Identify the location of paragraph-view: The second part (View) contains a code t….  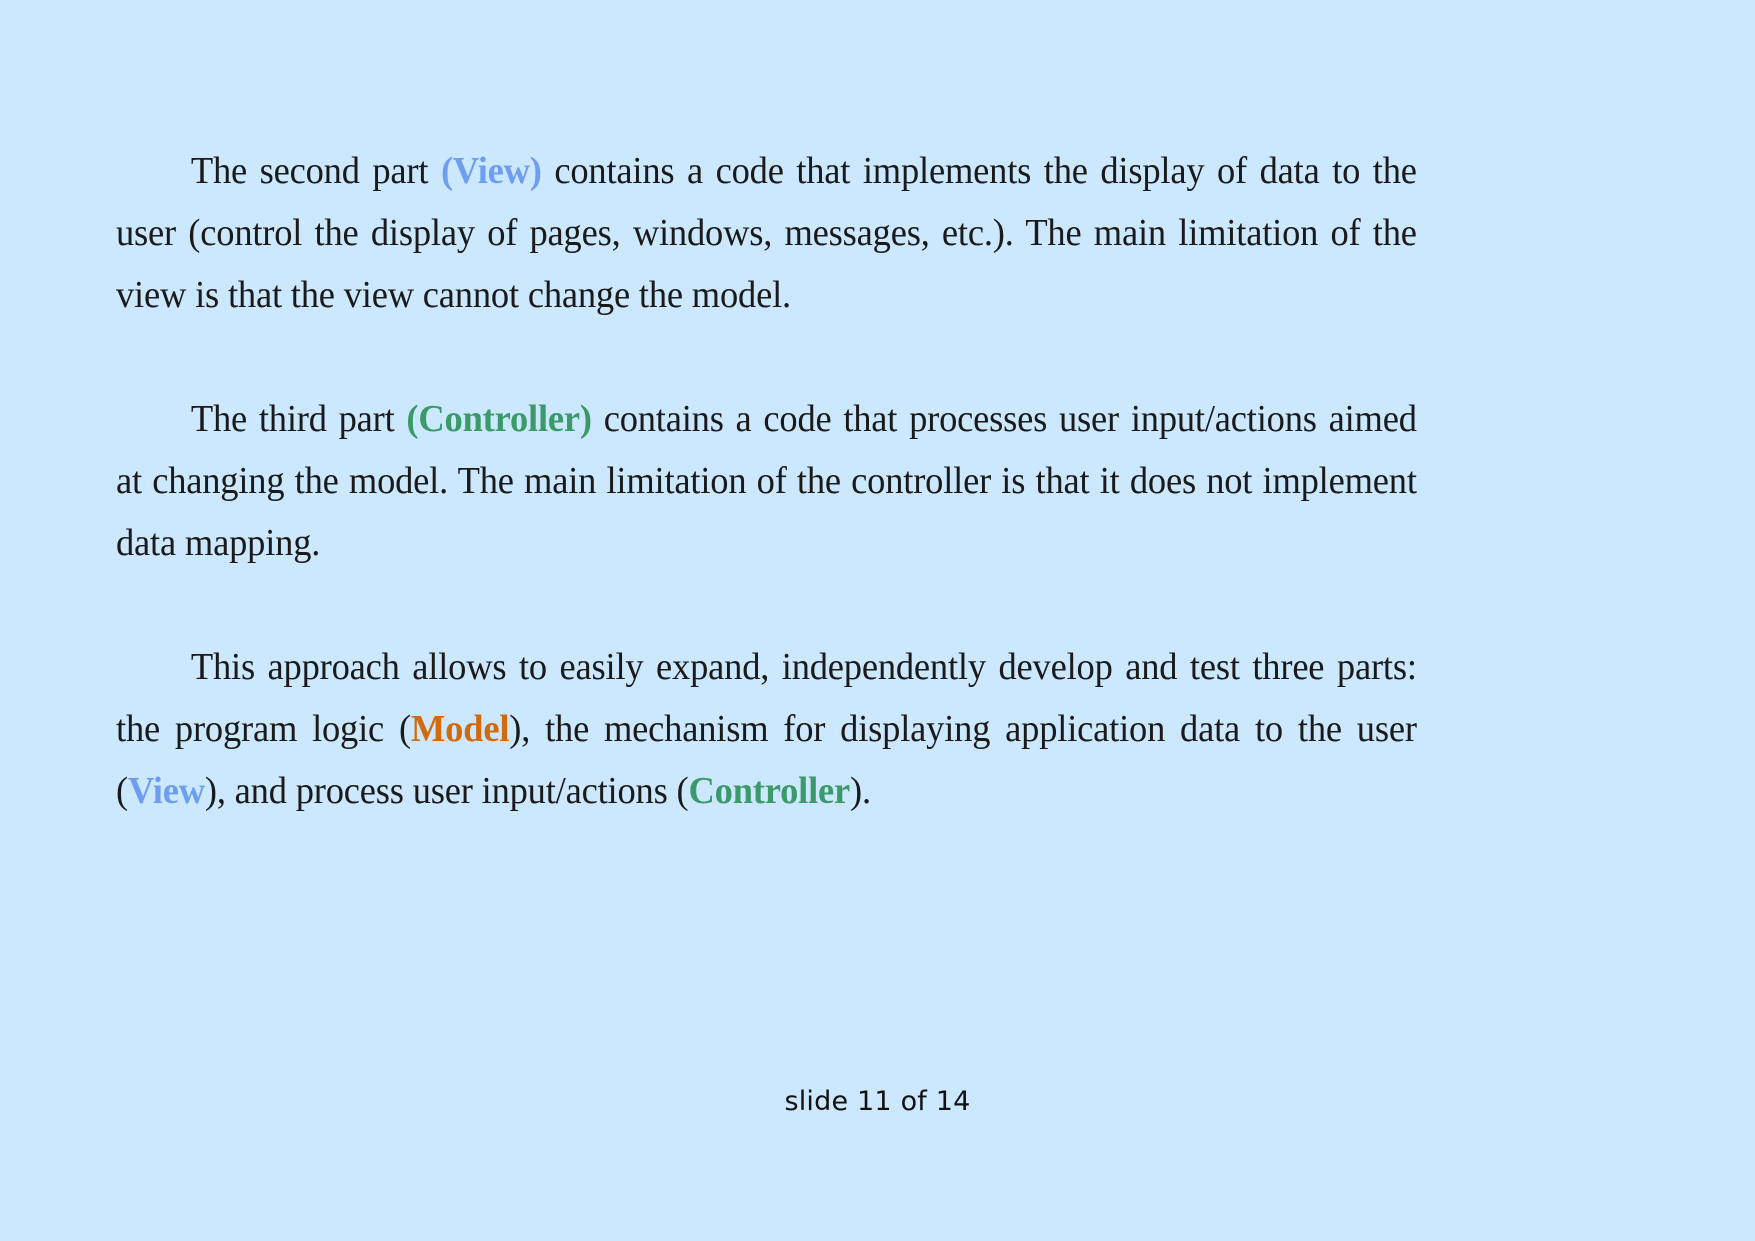
(766, 233).